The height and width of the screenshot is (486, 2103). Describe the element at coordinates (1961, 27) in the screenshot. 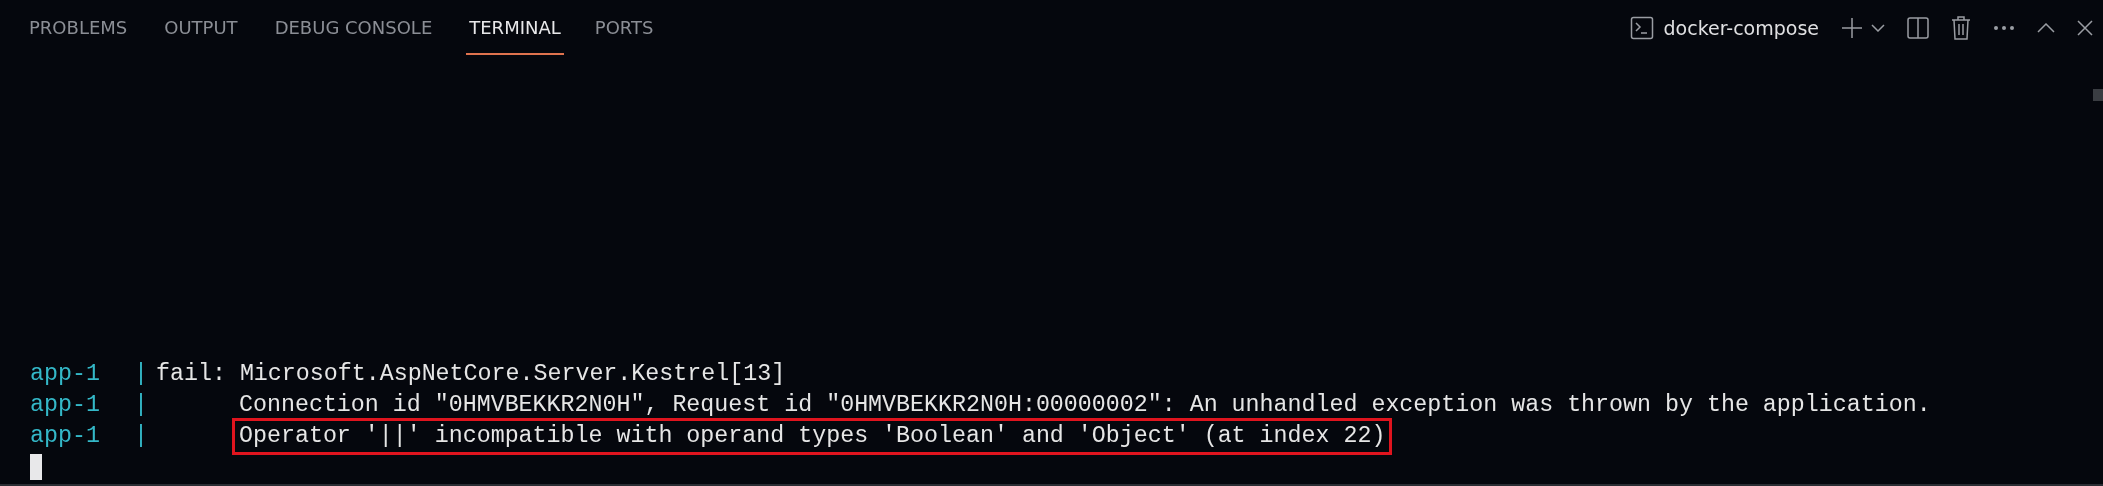

I see `trash-icon` at that location.